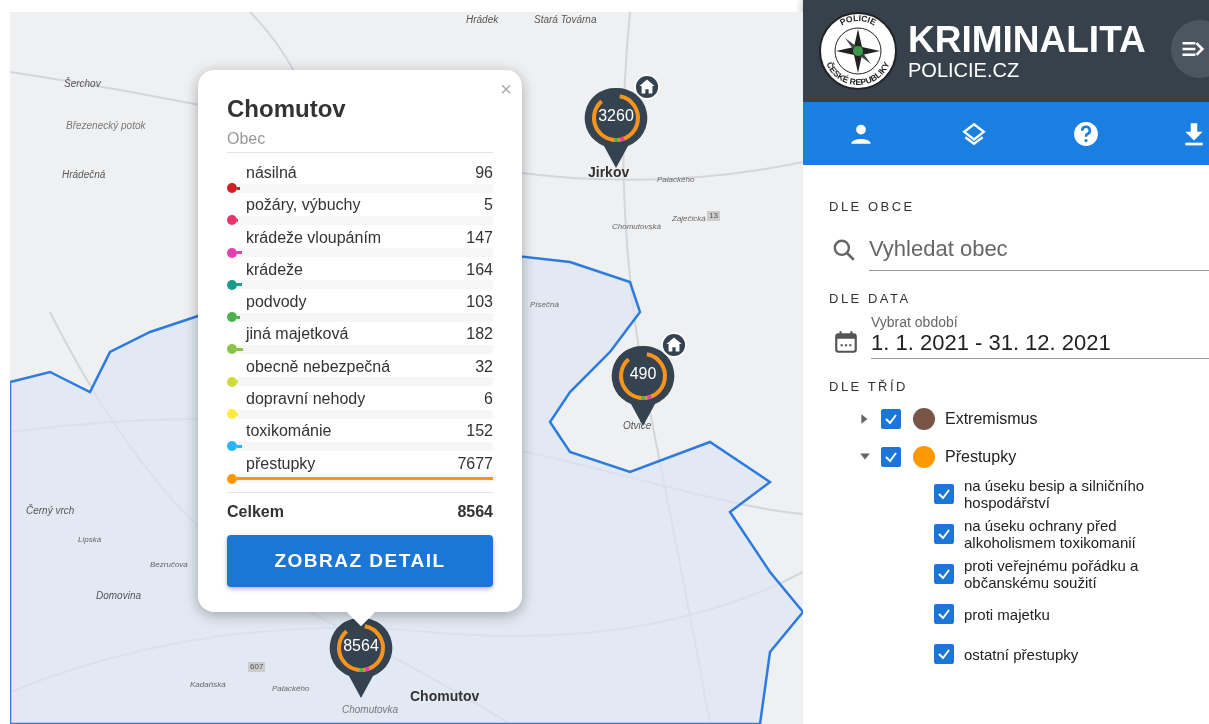 The width and height of the screenshot is (1209, 724). What do you see at coordinates (306, 399) in the screenshot?
I see `category-label: dopravní nehody` at bounding box center [306, 399].